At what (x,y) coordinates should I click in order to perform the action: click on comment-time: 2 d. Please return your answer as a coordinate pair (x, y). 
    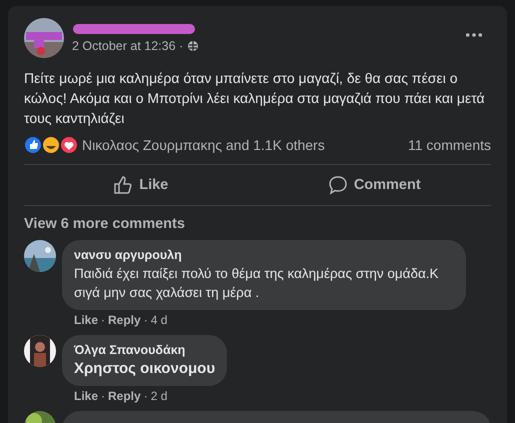
    Looking at the image, I should click on (159, 396).